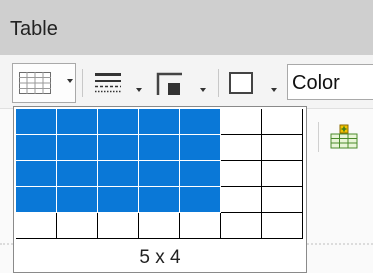 This screenshot has width=373, height=273. I want to click on color-label: Color, so click(316, 83).